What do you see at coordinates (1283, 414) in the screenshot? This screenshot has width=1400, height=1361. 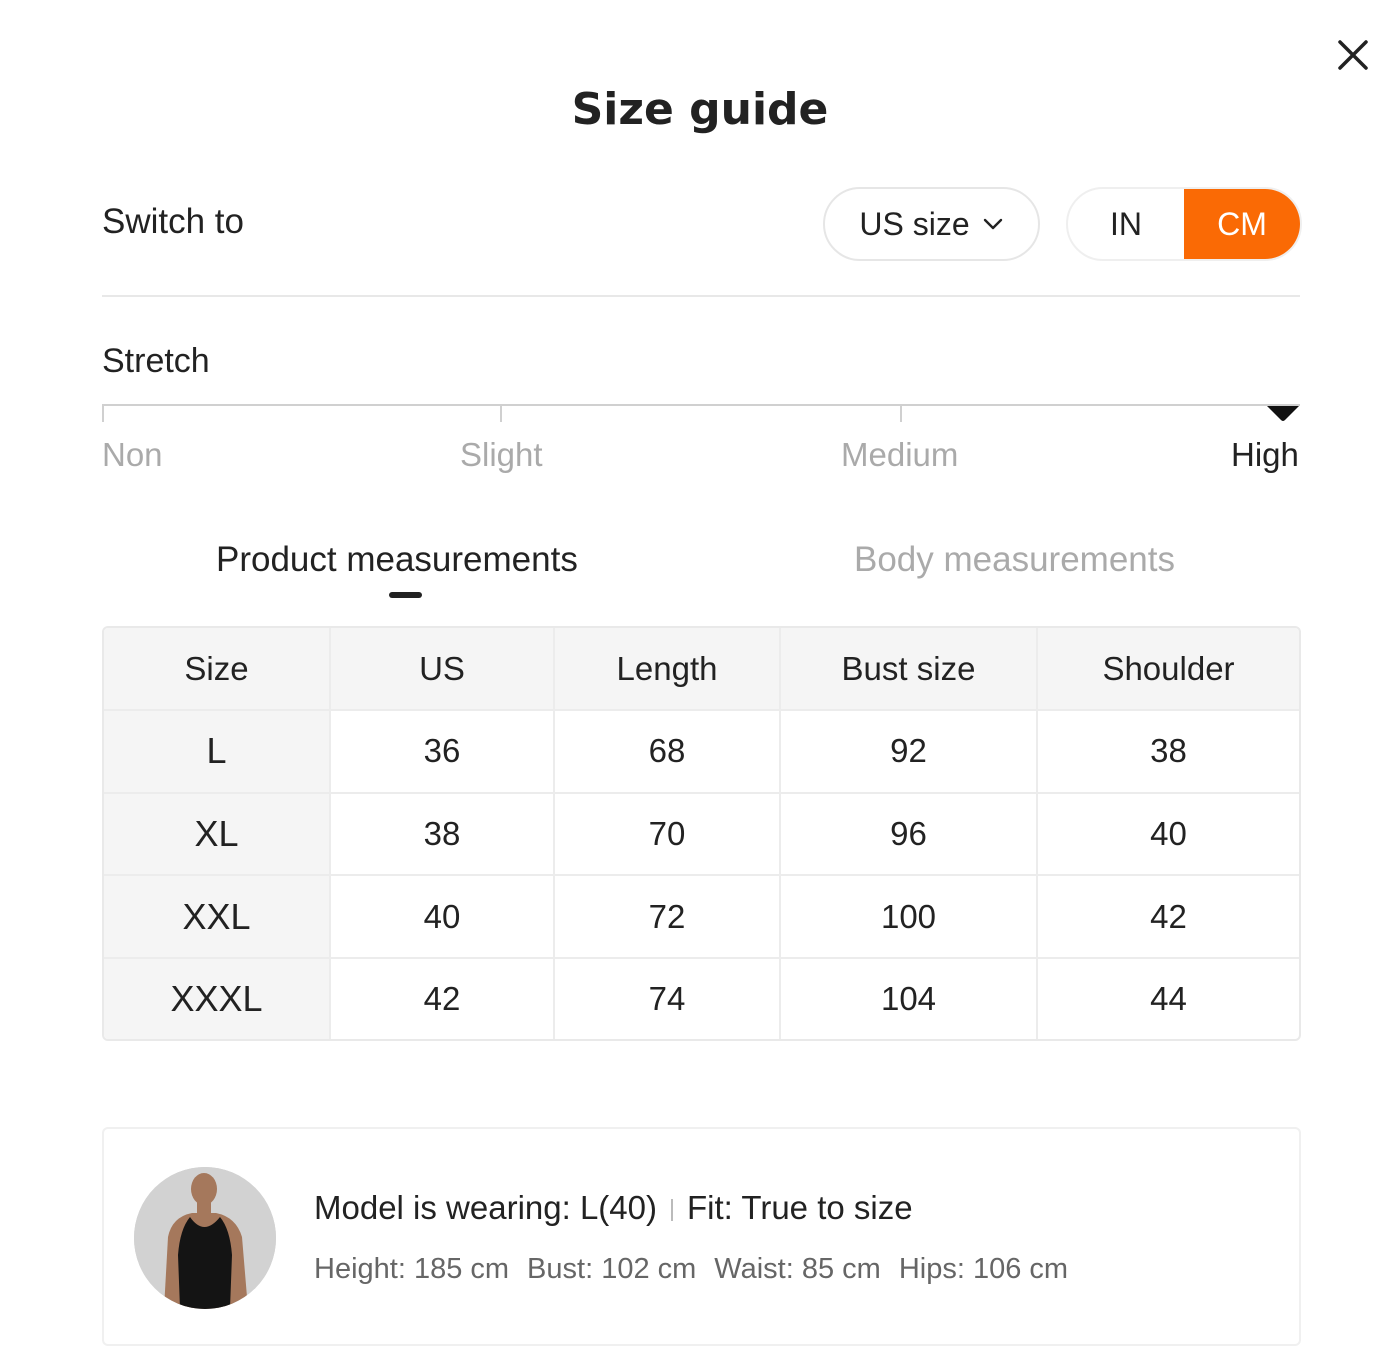 I see `stretch-marker-icon` at bounding box center [1283, 414].